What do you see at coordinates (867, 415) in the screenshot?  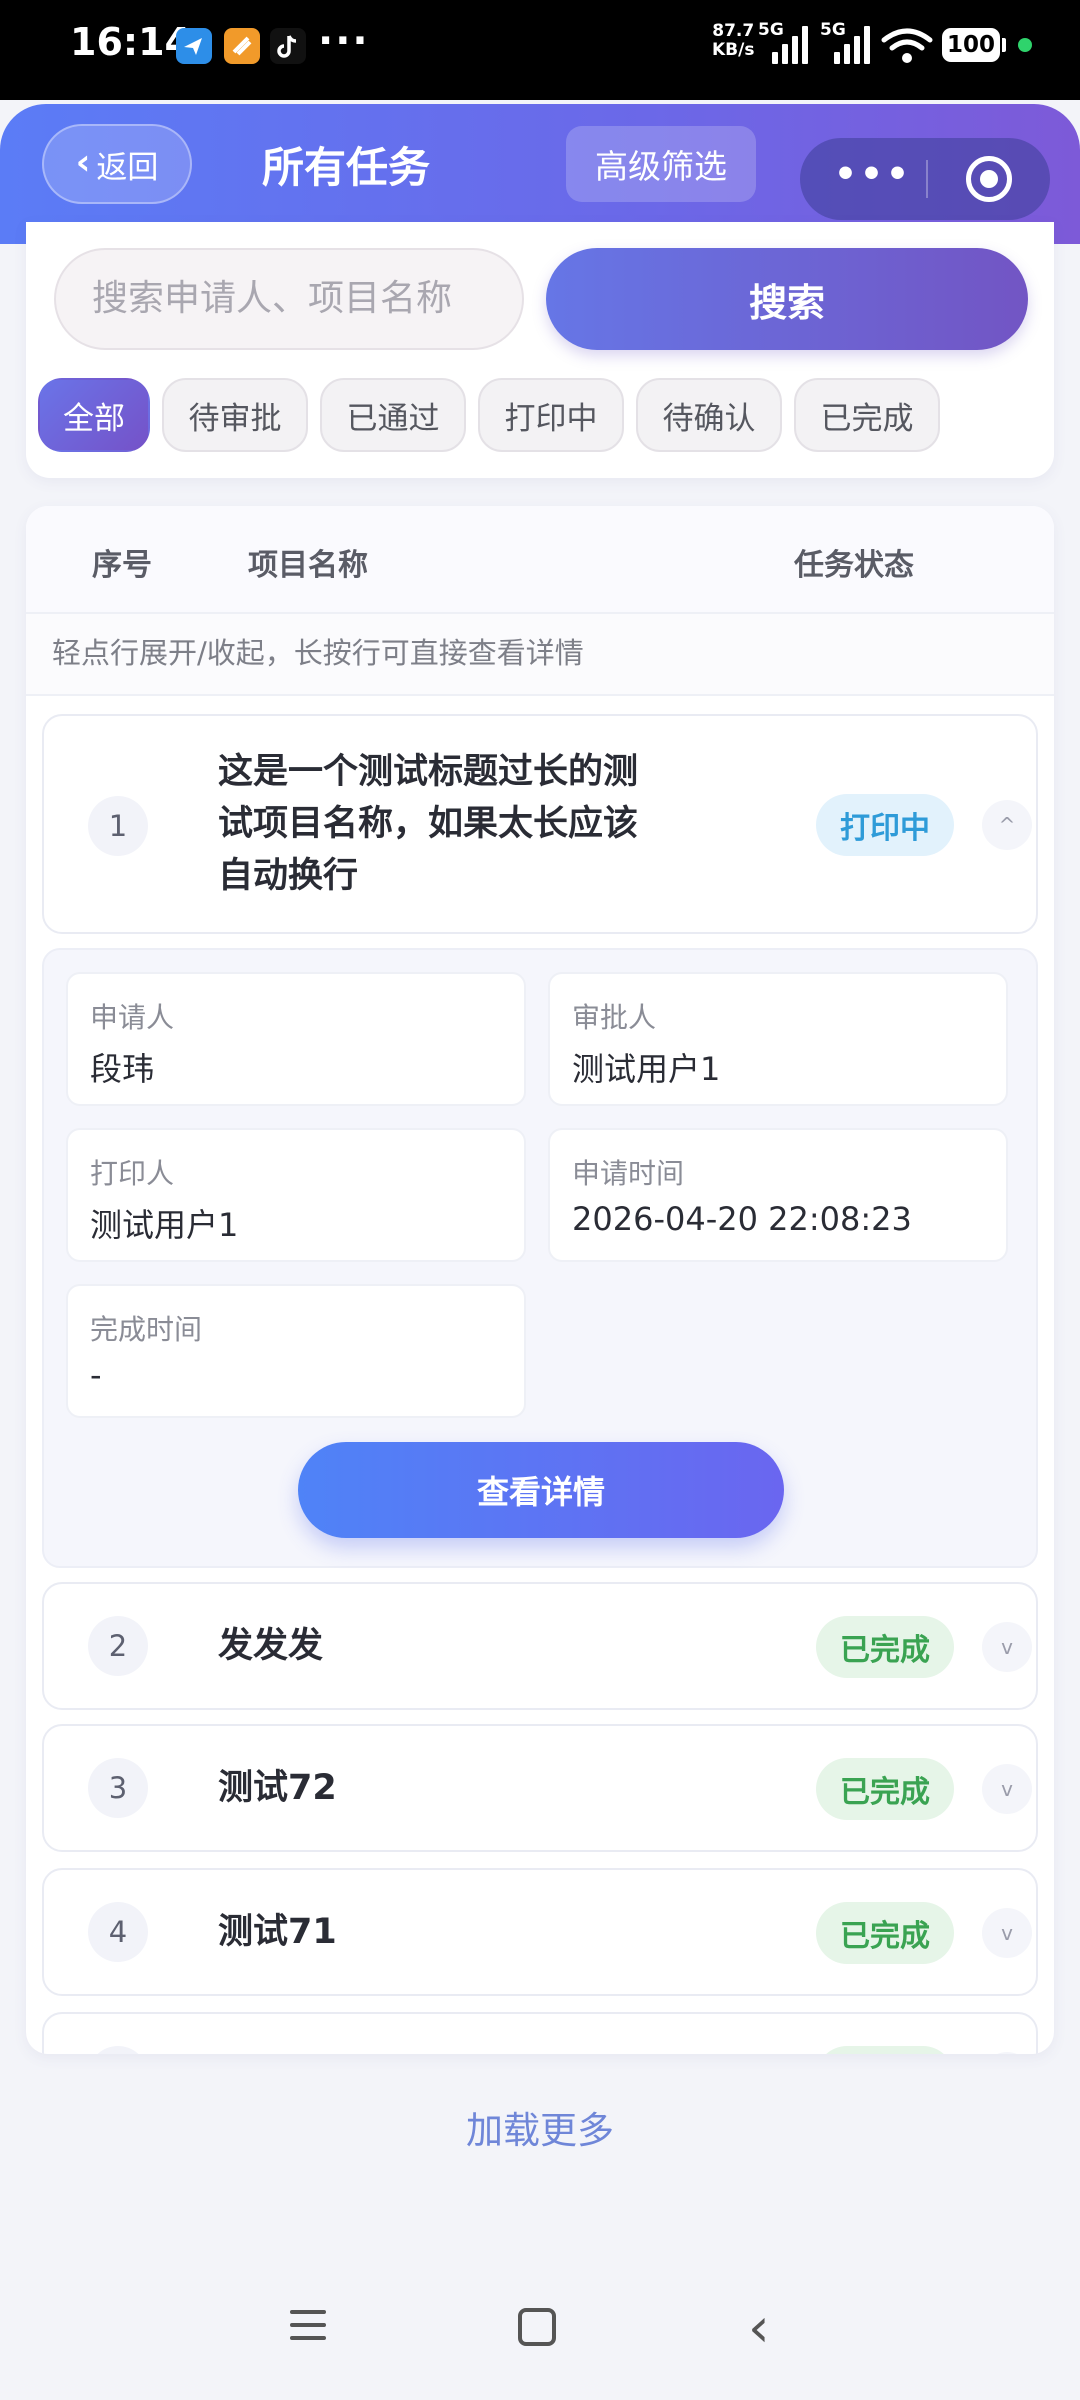 I see `filter-completed: 已完成` at bounding box center [867, 415].